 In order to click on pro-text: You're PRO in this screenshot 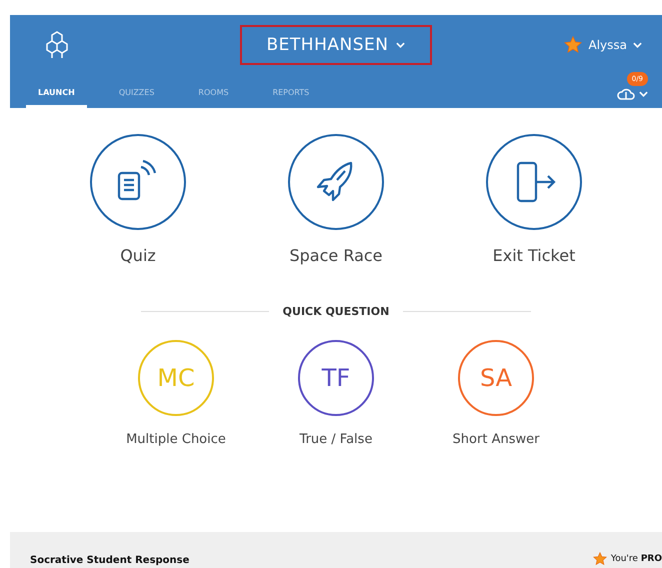, I will do `click(636, 559)`.